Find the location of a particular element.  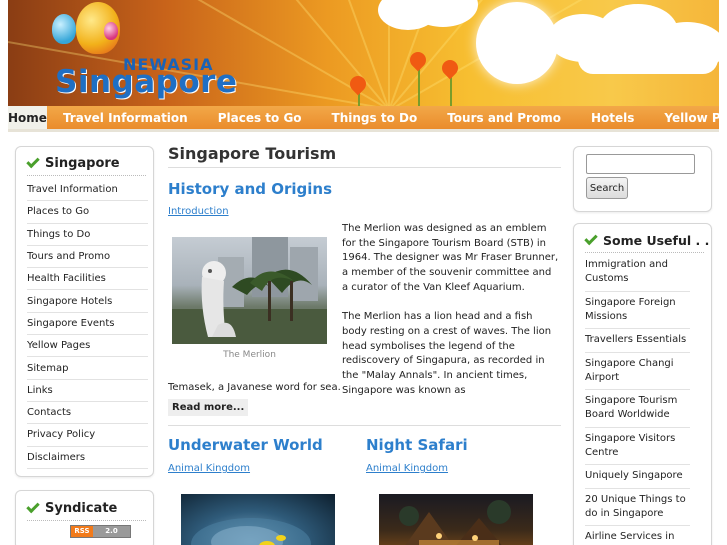

underwater-world-photo is located at coordinates (258, 519).